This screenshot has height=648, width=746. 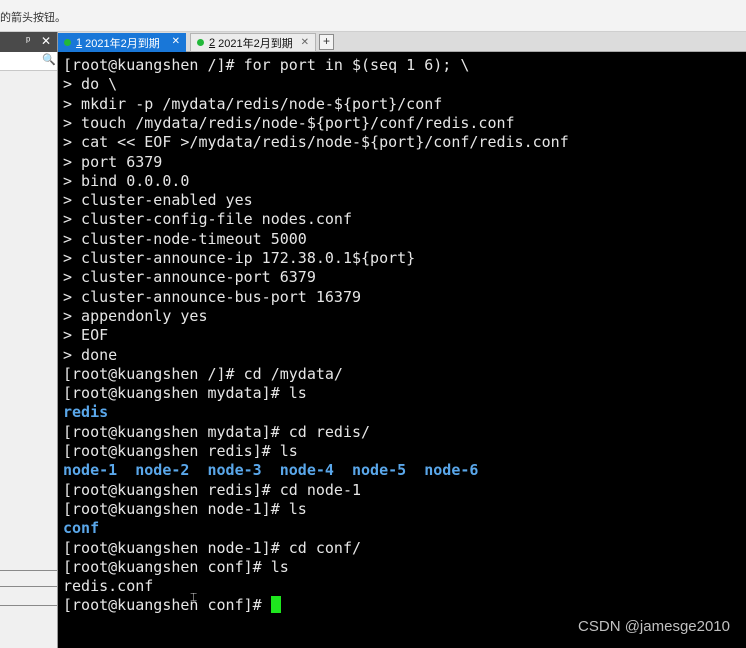 I want to click on terminal-line: [root@kuangshen mydata]# cd redis/, so click(x=216, y=432).